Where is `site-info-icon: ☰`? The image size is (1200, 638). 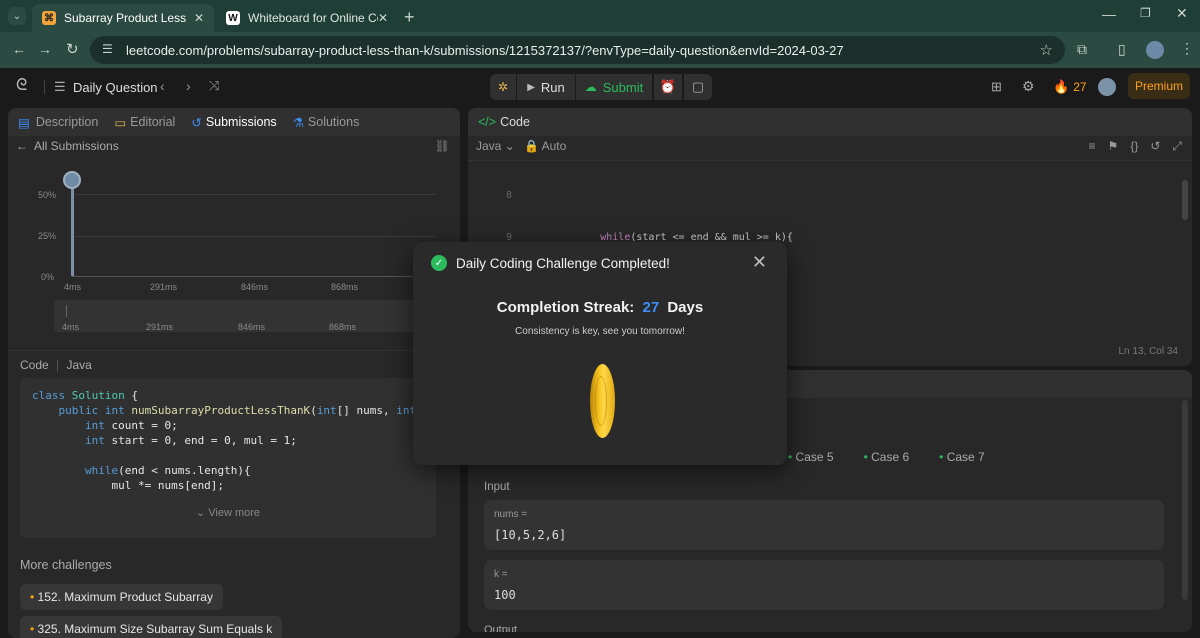
site-info-icon: ☰ is located at coordinates (107, 49).